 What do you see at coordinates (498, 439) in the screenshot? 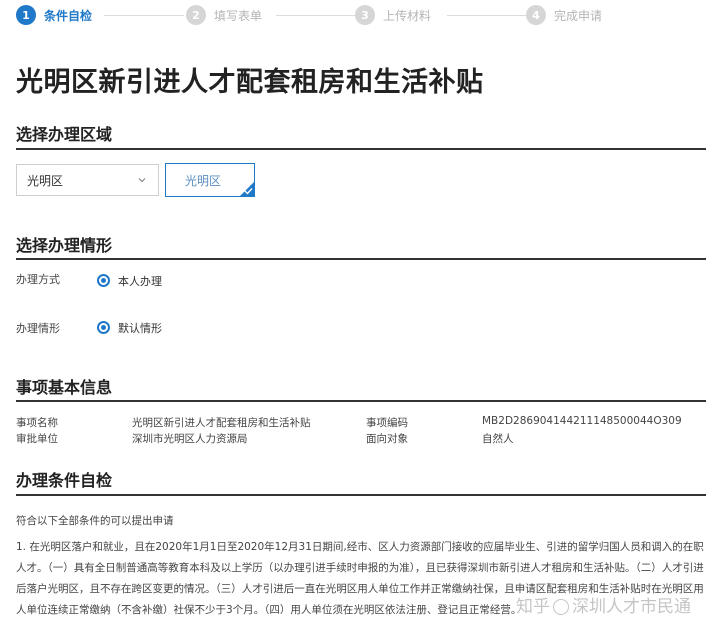
I see `target-value: 自然人` at bounding box center [498, 439].